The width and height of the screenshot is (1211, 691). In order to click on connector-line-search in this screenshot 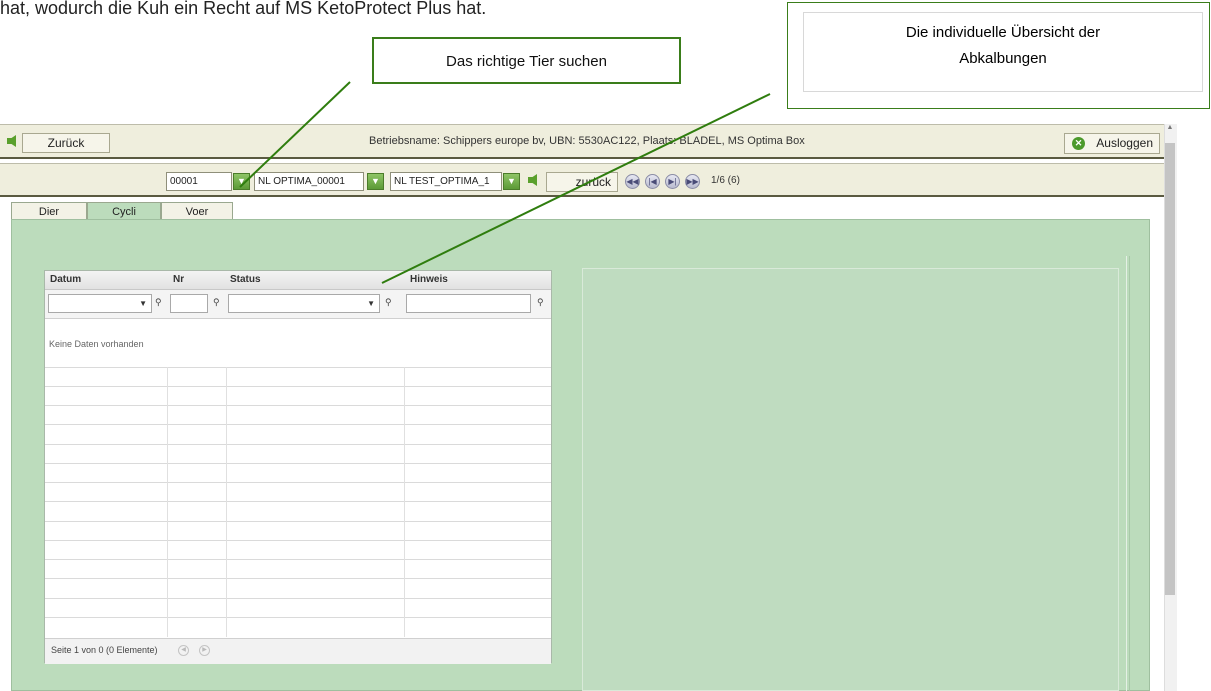, I will do `click(295, 134)`.